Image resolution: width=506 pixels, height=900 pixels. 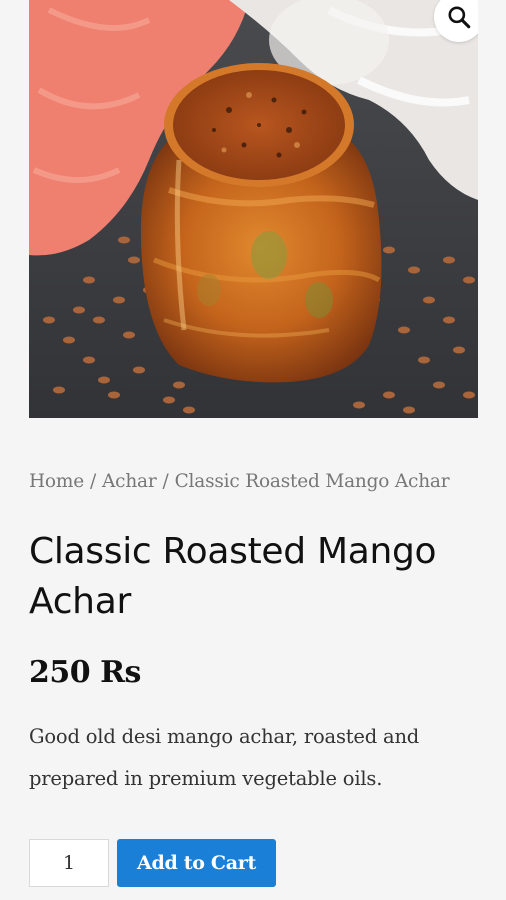 I want to click on breadcrumb-home-link: Home, so click(x=56, y=481).